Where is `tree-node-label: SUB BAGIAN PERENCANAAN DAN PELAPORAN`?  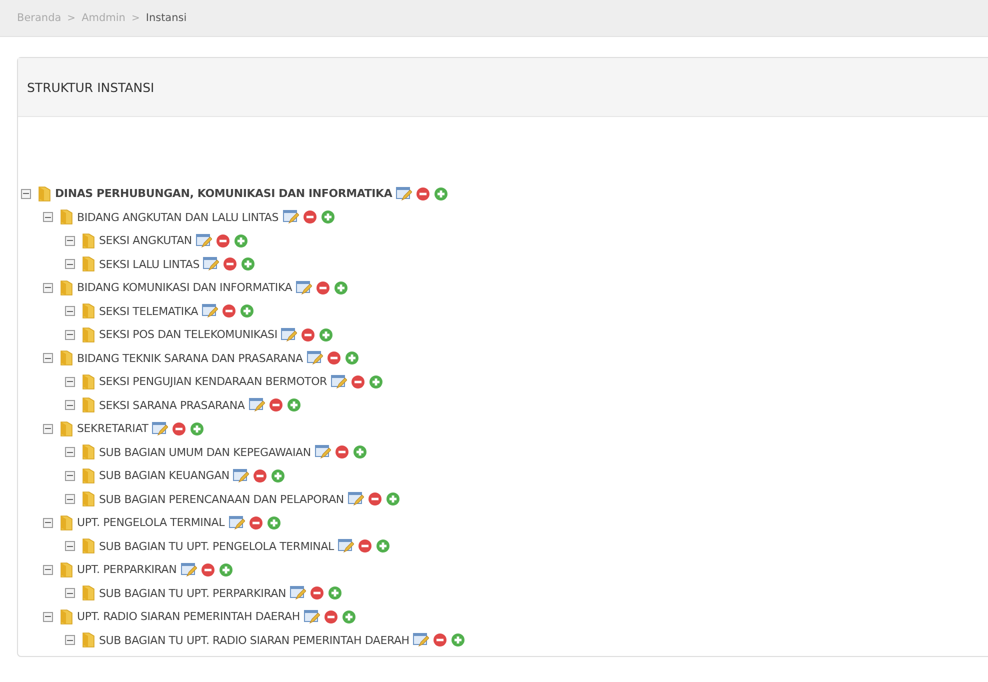
tree-node-label: SUB BAGIAN PERENCANAAN DAN PELAPORAN is located at coordinates (221, 499).